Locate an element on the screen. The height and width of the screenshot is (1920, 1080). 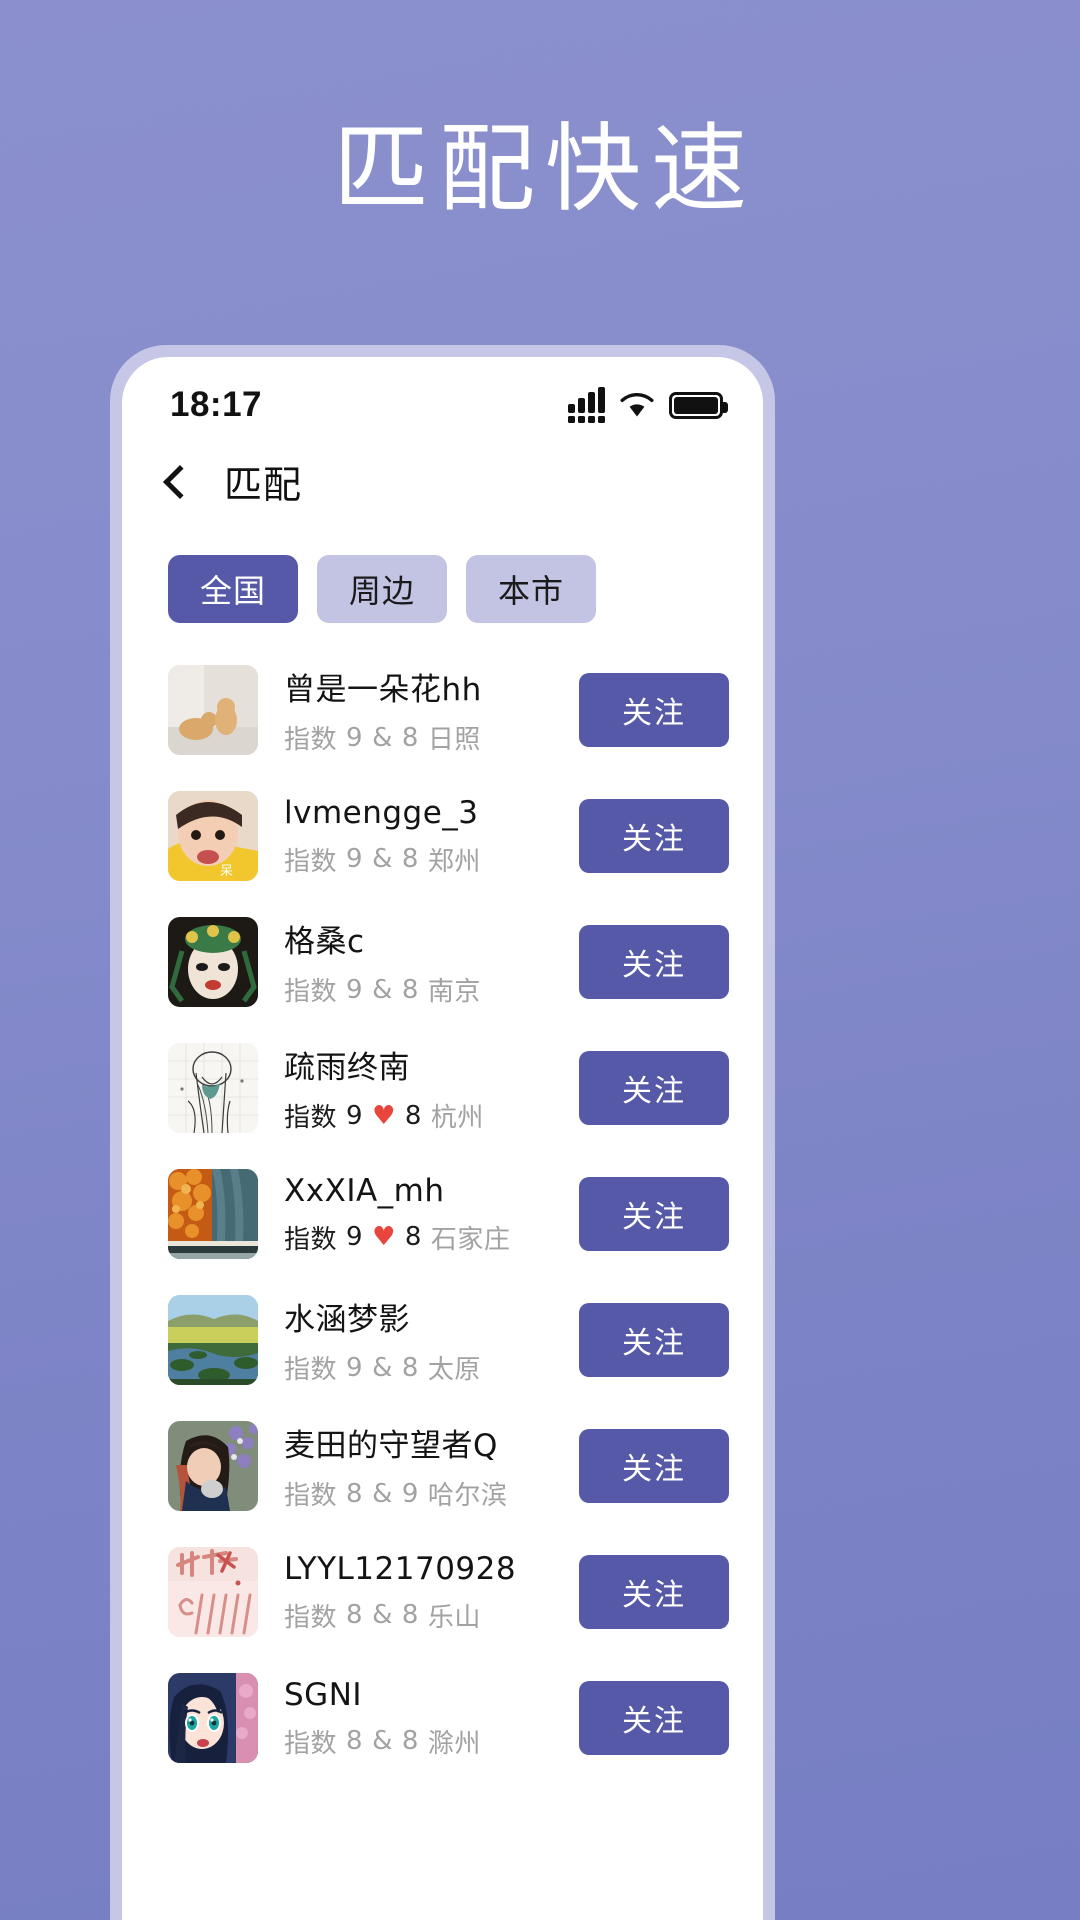
user-row: 麦田的守望者Q 指数 8 & 9 哈尔滨 关注 is located at coordinates (442, 1466).